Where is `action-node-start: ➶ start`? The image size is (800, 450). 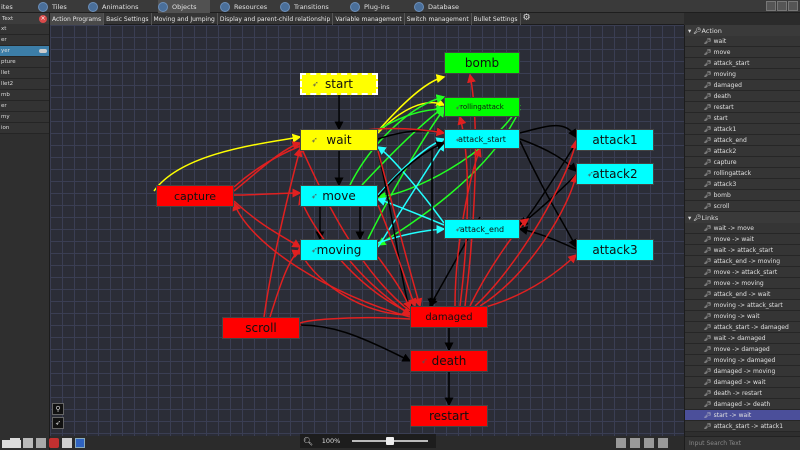
action-node-start: ➶ start is located at coordinates (339, 84).